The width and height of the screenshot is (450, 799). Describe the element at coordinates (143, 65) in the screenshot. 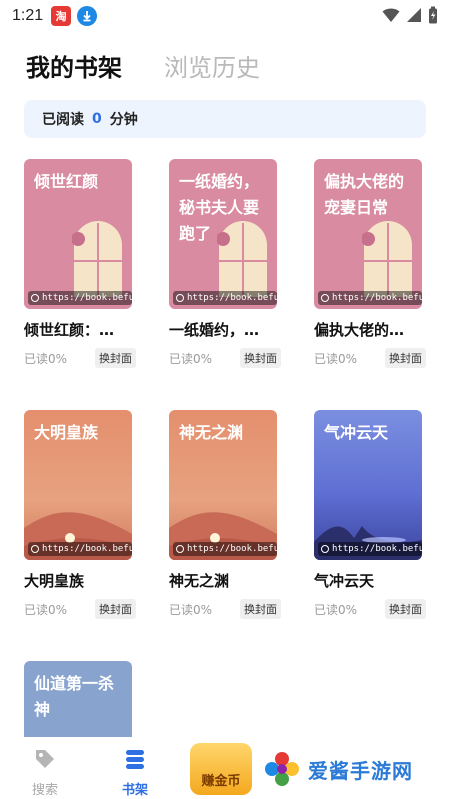

I see `top-tabs: 我的书架 浏览历史` at that location.